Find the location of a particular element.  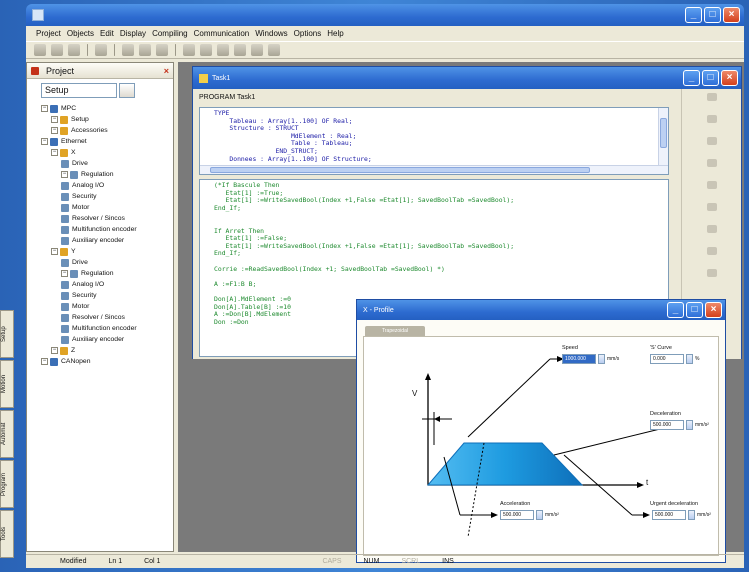

help-icon is located at coordinates (189, 50).